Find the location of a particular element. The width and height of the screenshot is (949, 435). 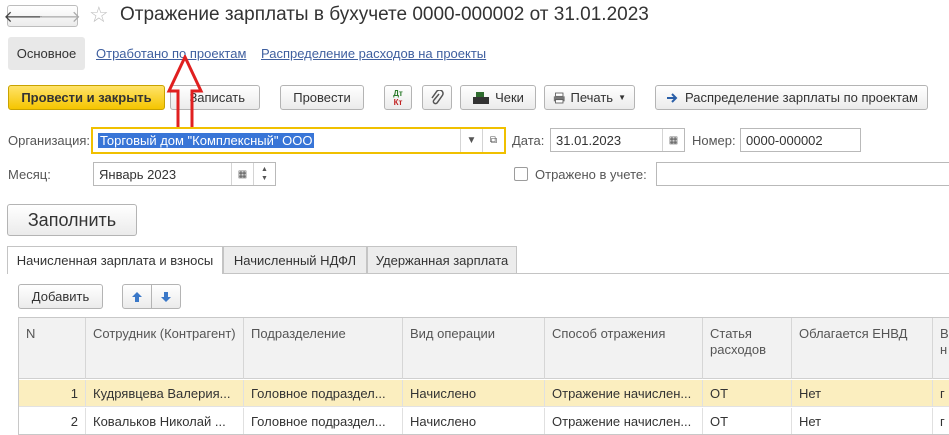

arrow-down-icon is located at coordinates (166, 296).